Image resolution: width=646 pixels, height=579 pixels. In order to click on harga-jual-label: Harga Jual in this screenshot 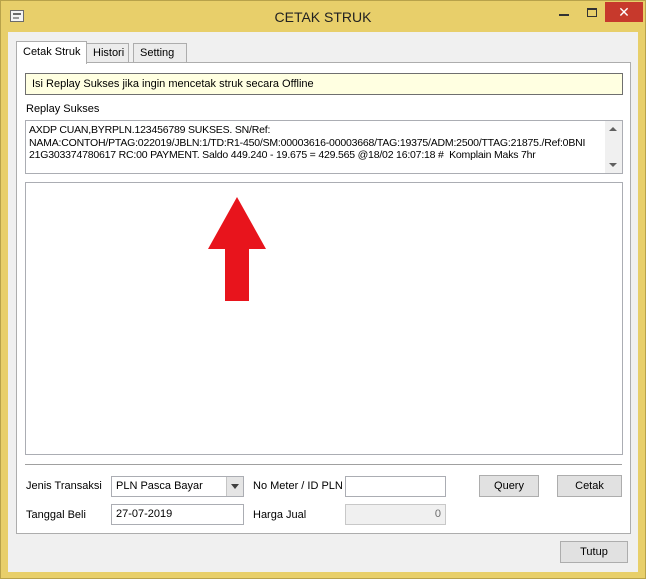, I will do `click(280, 515)`.